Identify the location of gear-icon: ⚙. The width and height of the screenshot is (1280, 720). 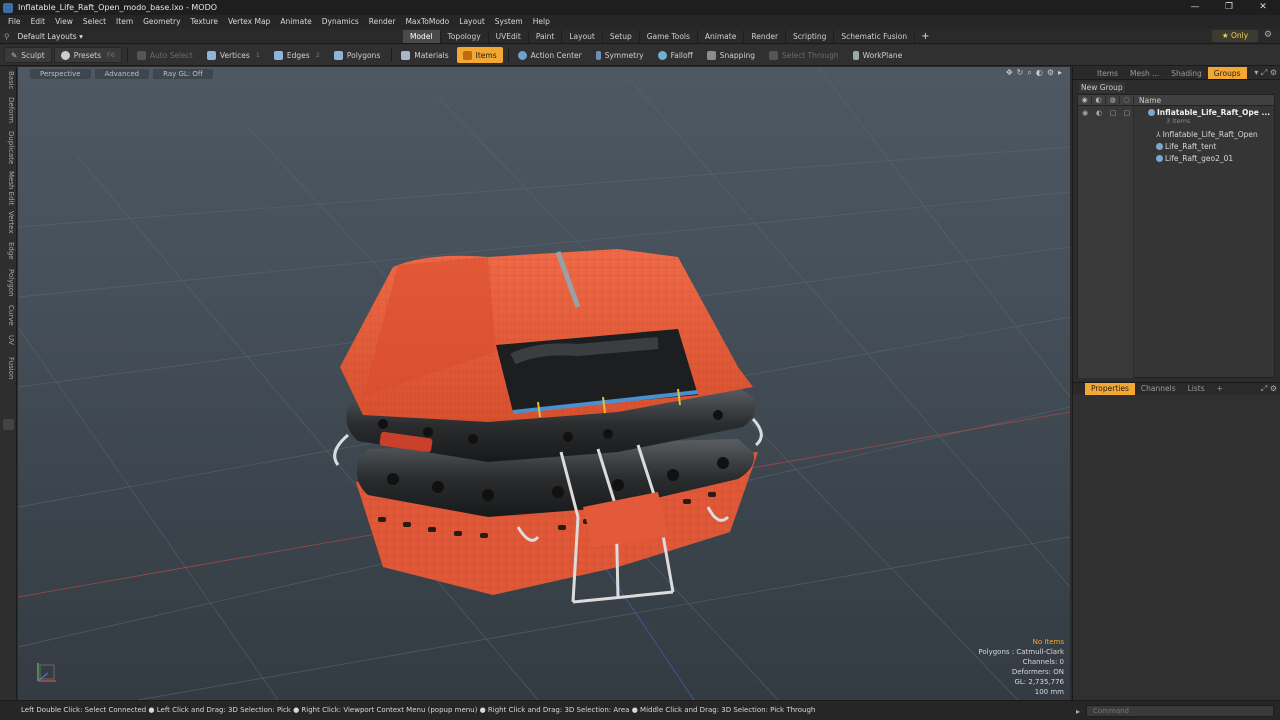
(1268, 35).